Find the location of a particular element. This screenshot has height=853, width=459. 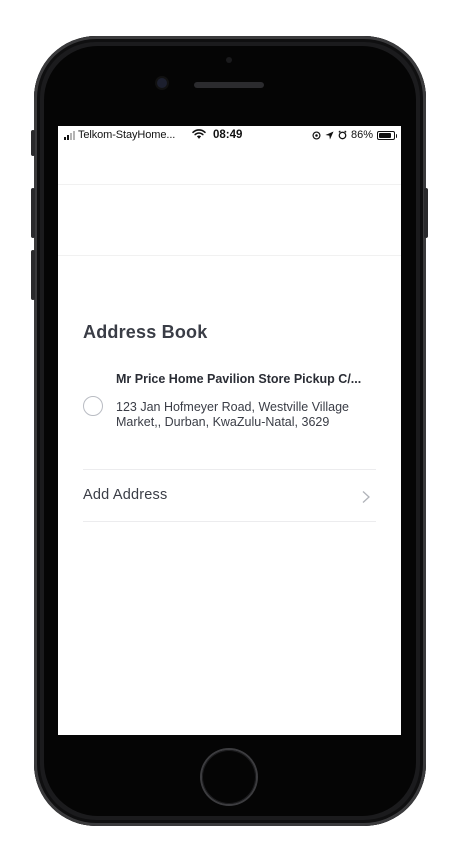

address-select-radio is located at coordinates (93, 406).